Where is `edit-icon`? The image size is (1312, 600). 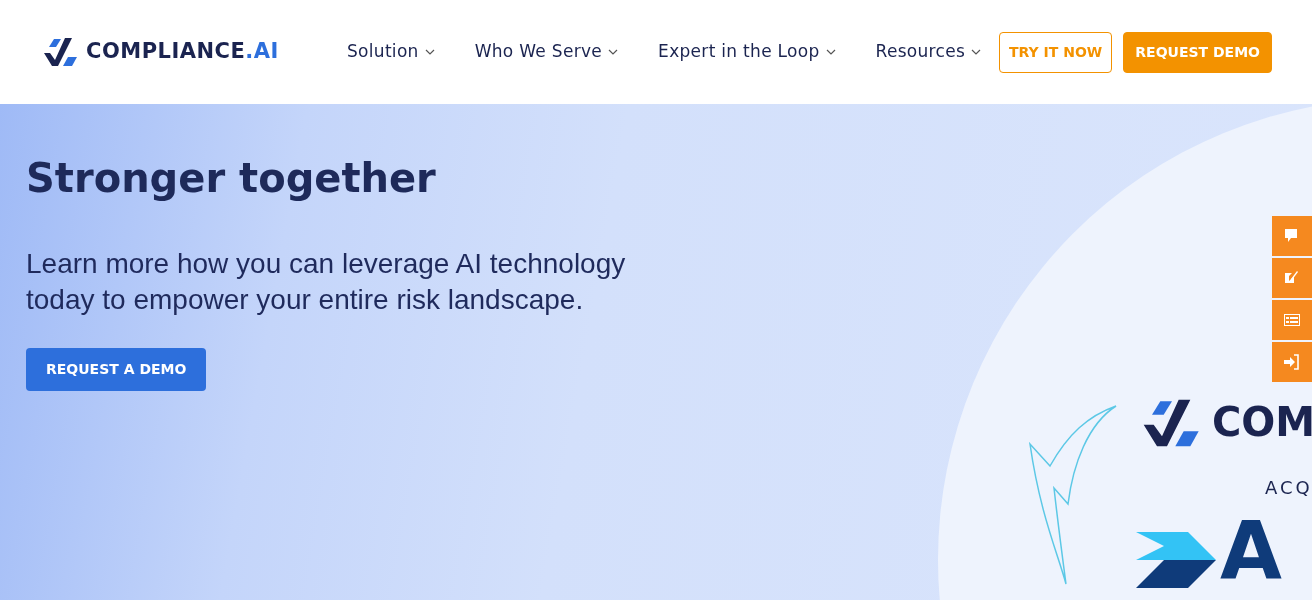
edit-icon is located at coordinates (1292, 278).